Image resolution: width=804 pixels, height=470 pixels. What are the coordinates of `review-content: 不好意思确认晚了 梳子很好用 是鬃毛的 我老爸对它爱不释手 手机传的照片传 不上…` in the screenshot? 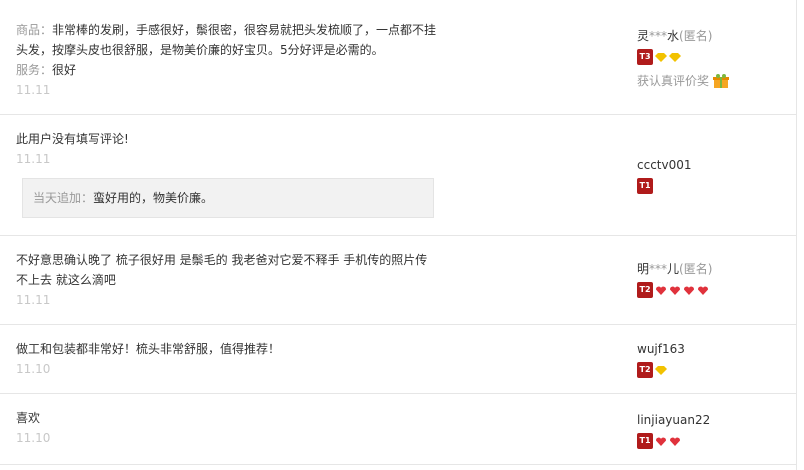 It's located at (226, 280).